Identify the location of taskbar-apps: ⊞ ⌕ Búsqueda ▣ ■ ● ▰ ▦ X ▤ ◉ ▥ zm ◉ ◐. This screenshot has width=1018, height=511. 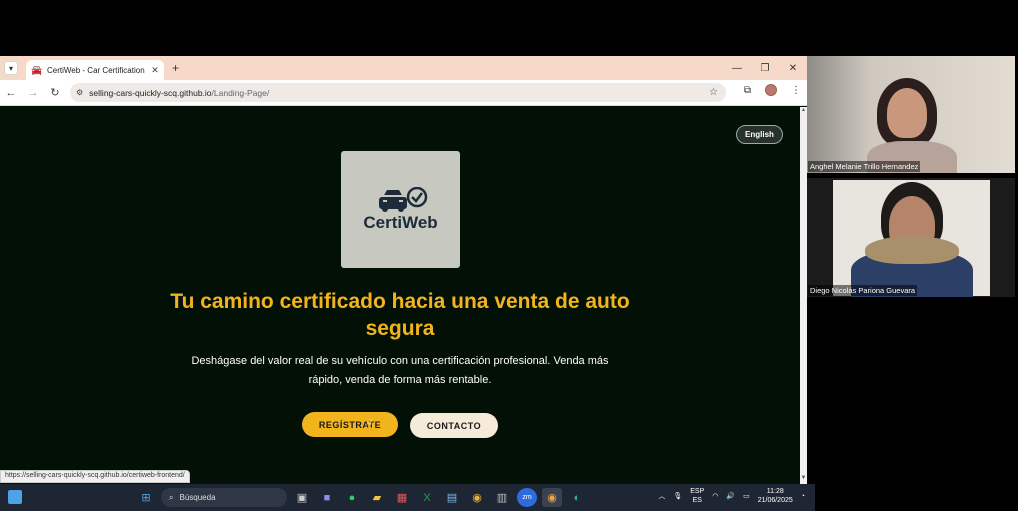
(361, 497).